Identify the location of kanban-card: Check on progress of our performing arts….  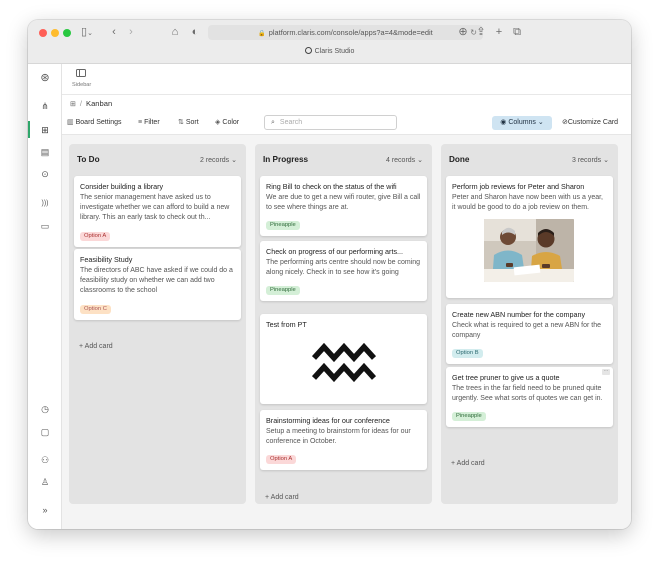
(343, 271).